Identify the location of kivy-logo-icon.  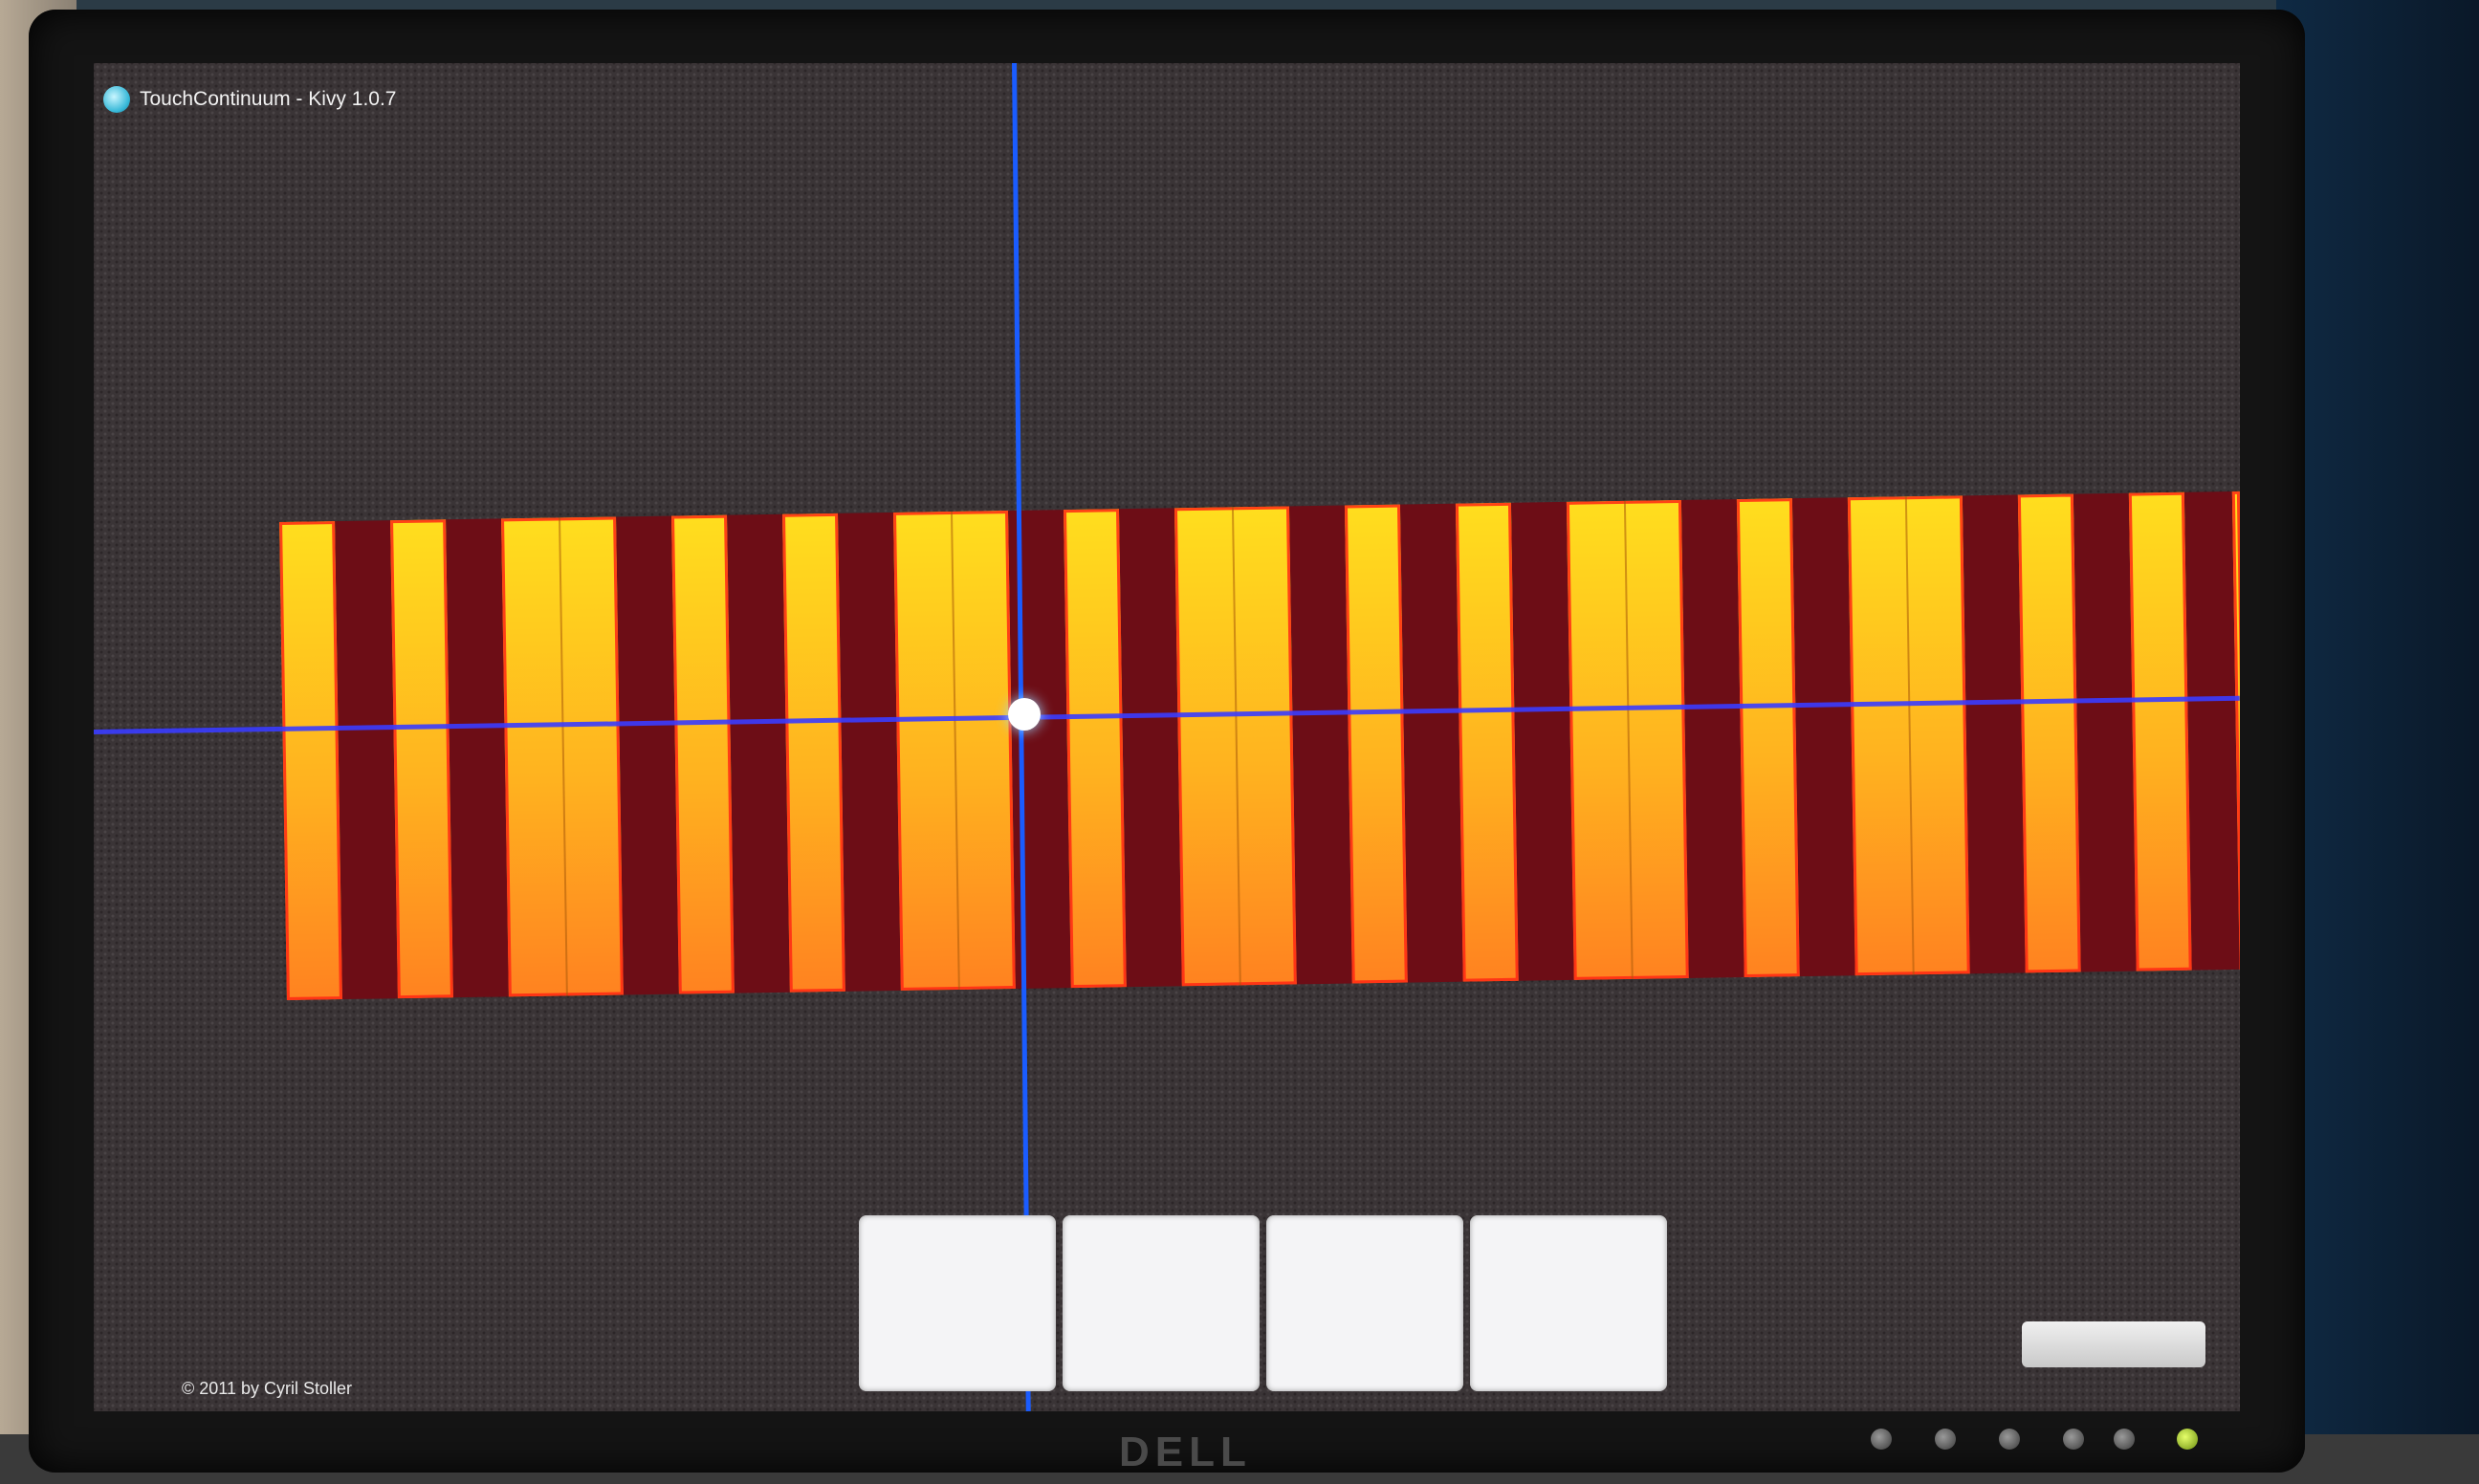
(116, 99).